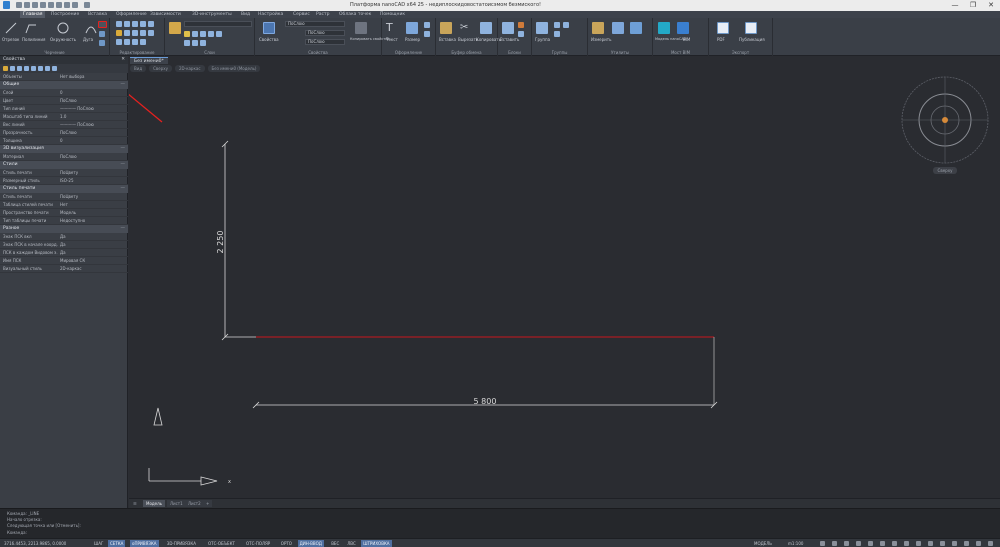 The height and width of the screenshot is (547, 1000). What do you see at coordinates (918, 543) in the screenshot?
I see `grid-settings-icon` at bounding box center [918, 543].